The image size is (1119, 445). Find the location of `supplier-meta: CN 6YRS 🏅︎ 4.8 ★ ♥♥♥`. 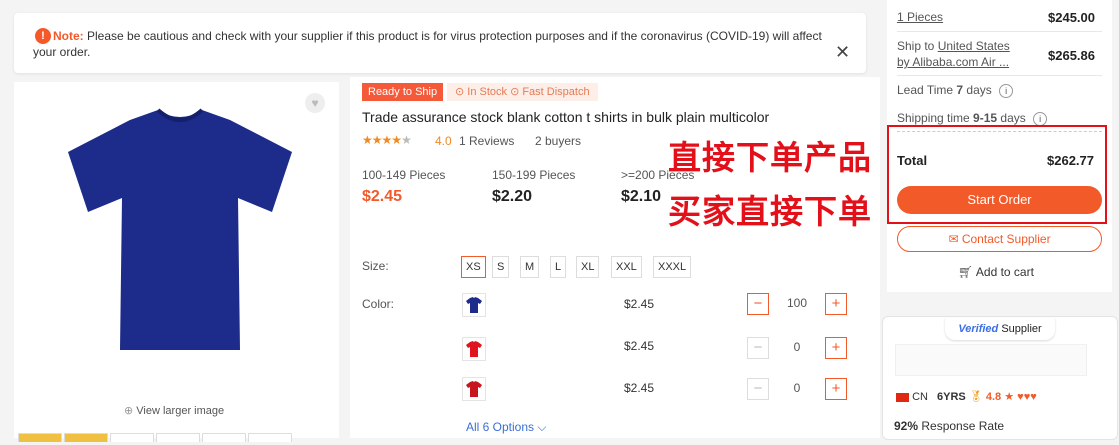

supplier-meta: CN 6YRS 🏅︎ 4.8 ★ ♥♥♥ is located at coordinates (966, 396).